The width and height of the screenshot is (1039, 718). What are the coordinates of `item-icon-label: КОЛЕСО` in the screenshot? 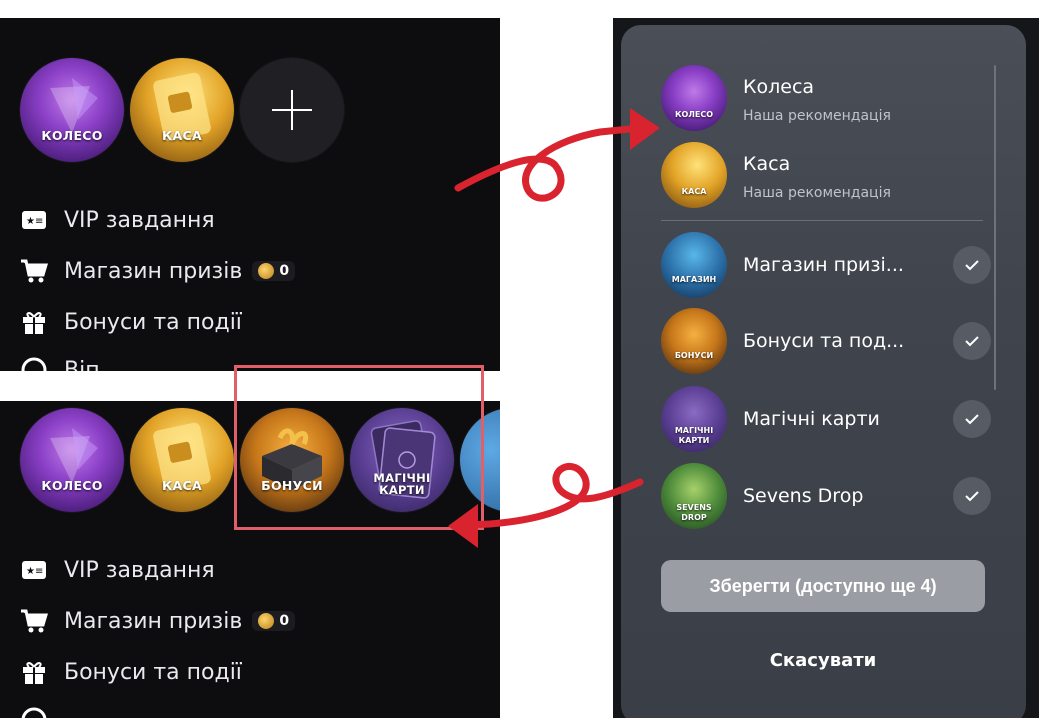 It's located at (694, 114).